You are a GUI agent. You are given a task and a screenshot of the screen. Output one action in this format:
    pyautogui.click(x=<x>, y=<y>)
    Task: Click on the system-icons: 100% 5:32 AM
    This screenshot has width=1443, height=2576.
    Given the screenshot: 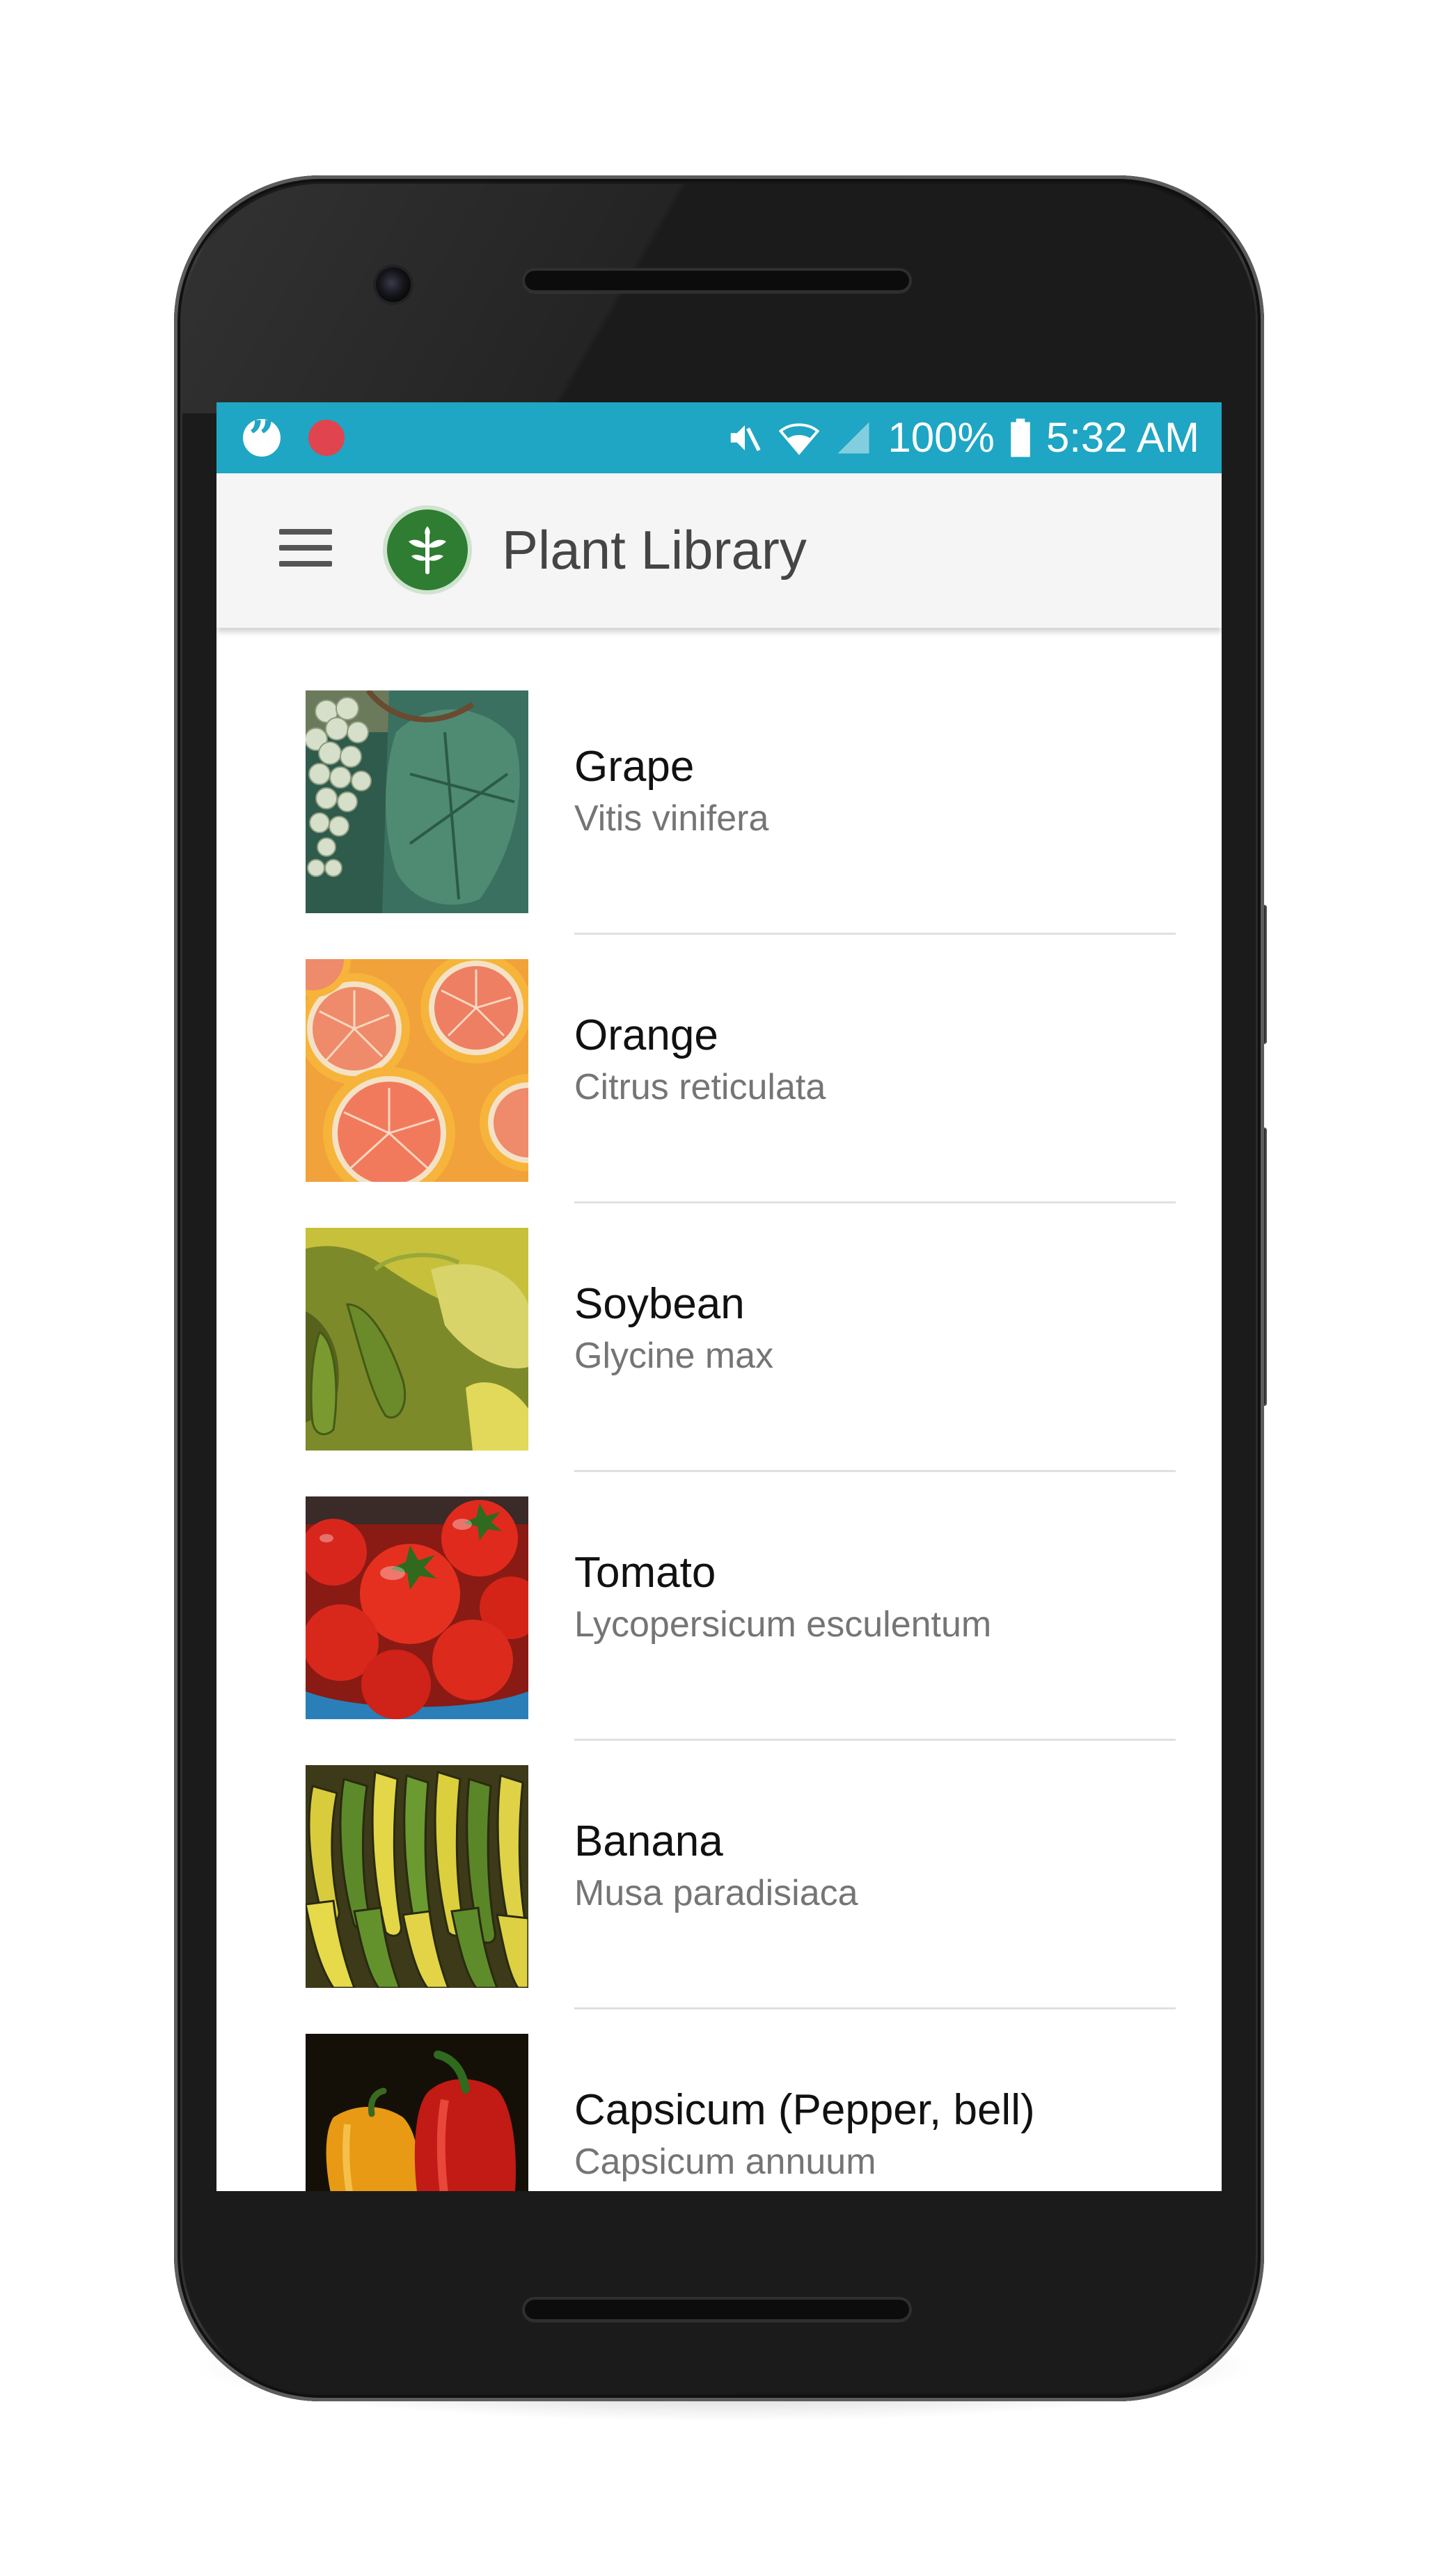 What is the action you would take?
    pyautogui.click(x=962, y=438)
    